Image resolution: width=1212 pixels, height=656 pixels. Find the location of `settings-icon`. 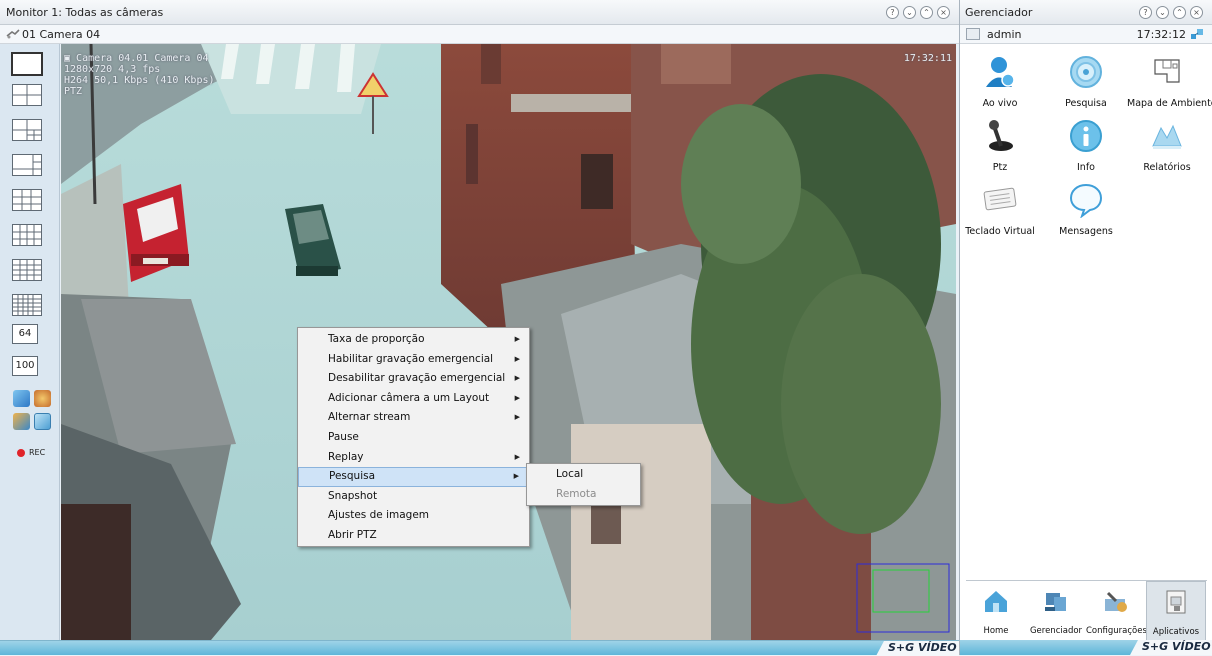

settings-icon is located at coordinates (1116, 601).